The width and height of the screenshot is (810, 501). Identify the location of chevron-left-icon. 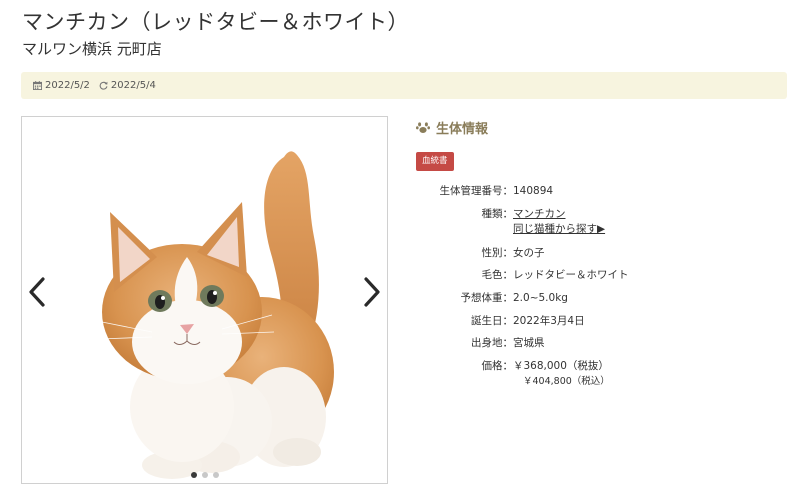
(37, 292).